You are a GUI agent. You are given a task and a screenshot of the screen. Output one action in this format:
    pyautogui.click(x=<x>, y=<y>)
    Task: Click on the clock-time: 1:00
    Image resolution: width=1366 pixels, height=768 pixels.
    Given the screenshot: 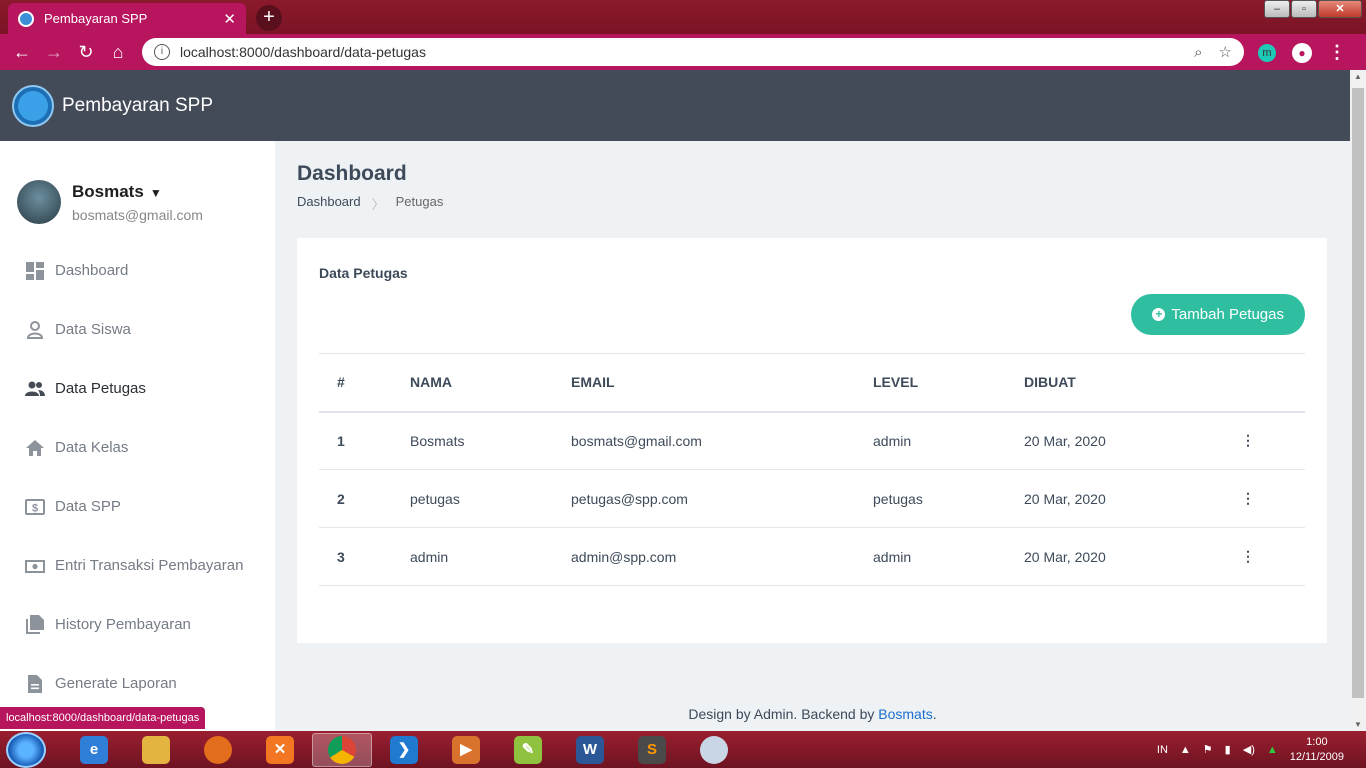 What is the action you would take?
    pyautogui.click(x=1317, y=741)
    